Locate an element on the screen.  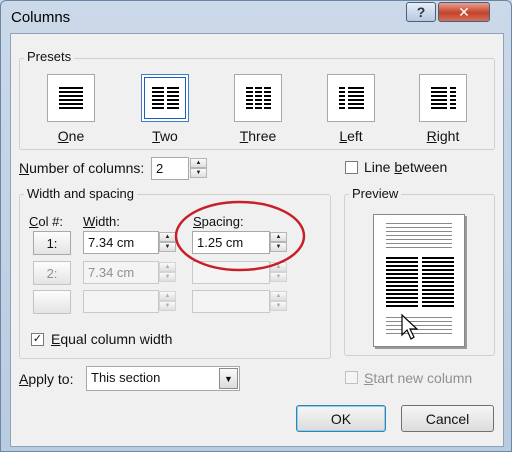
line-between-checkbox is located at coordinates (351, 167).